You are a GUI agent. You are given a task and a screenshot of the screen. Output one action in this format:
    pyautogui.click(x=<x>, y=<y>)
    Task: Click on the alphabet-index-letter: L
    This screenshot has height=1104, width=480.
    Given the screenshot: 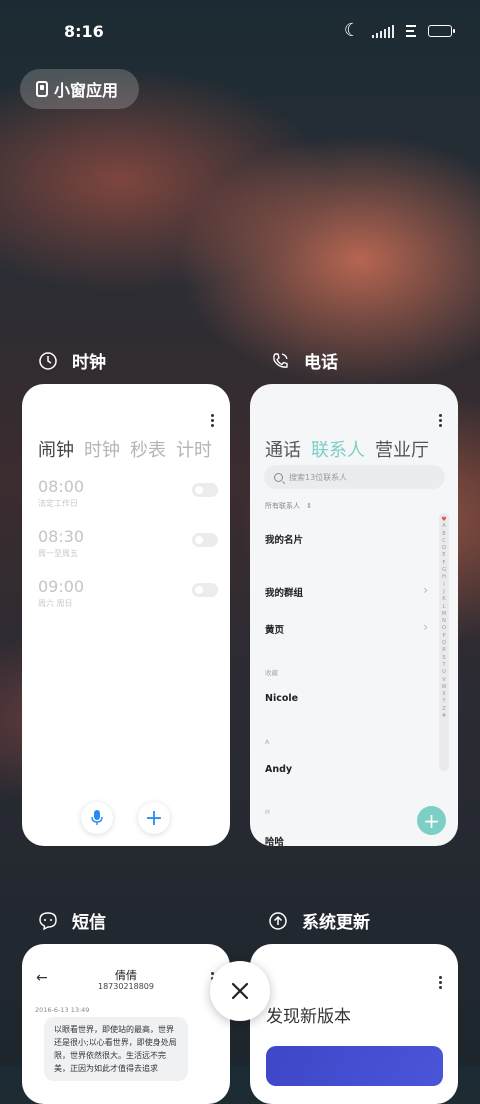 What is the action you would take?
    pyautogui.click(x=444, y=607)
    